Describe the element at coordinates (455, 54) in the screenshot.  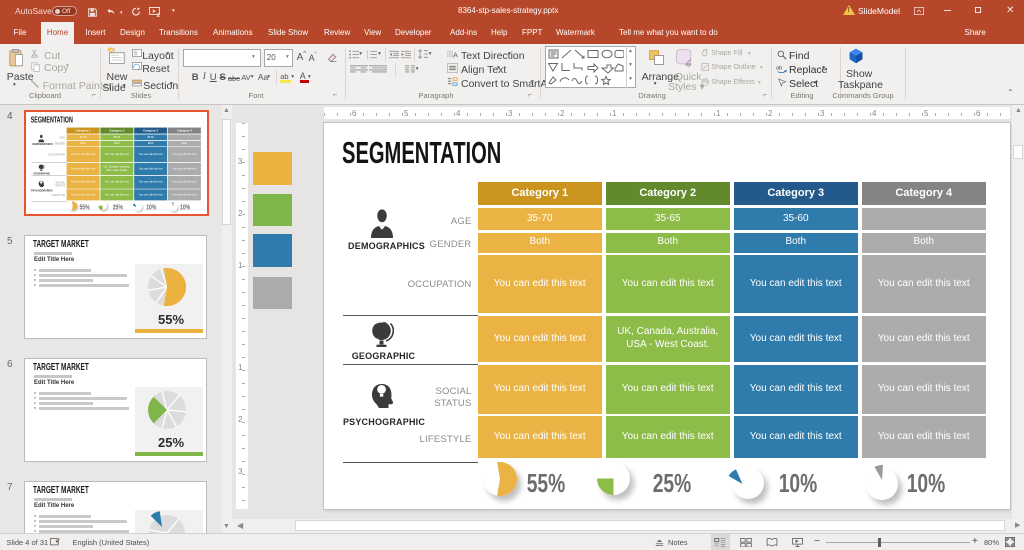
I see `svg-text: A` at that location.